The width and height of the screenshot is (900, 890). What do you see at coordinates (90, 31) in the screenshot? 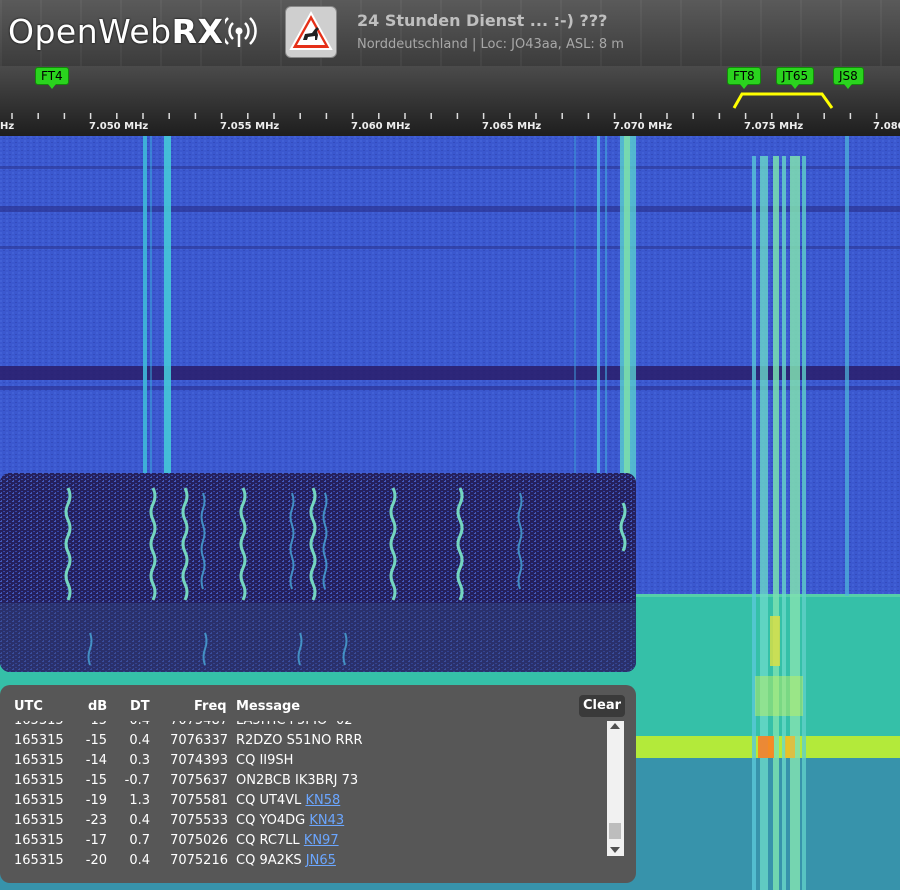
I see `logo-text-thin: OpenWeb` at bounding box center [90, 31].